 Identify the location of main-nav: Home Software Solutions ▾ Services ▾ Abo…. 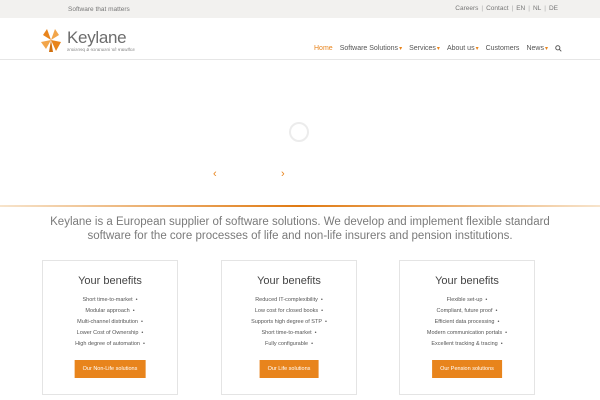
(438, 48).